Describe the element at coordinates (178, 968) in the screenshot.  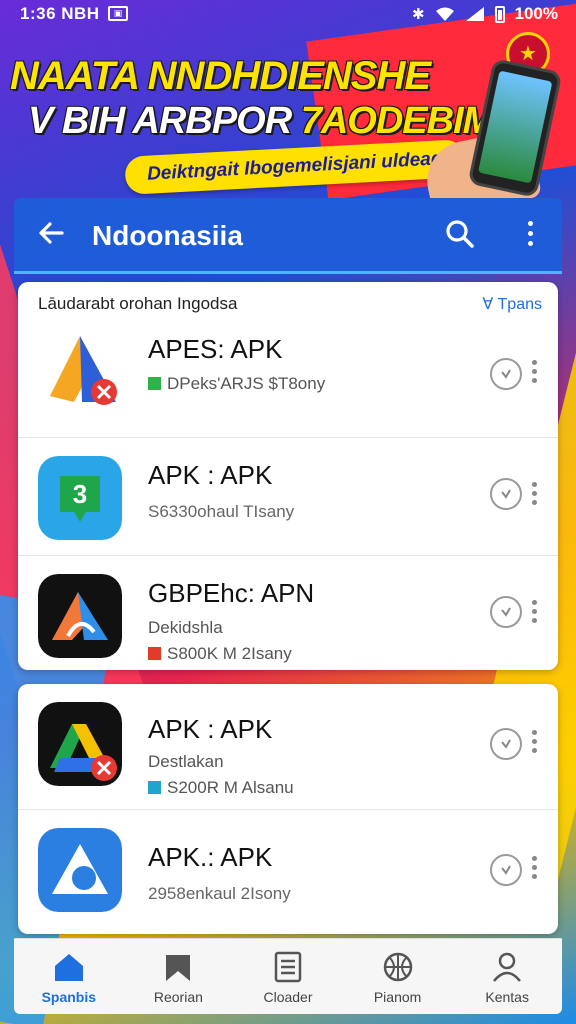
I see `bookmark-icon` at that location.